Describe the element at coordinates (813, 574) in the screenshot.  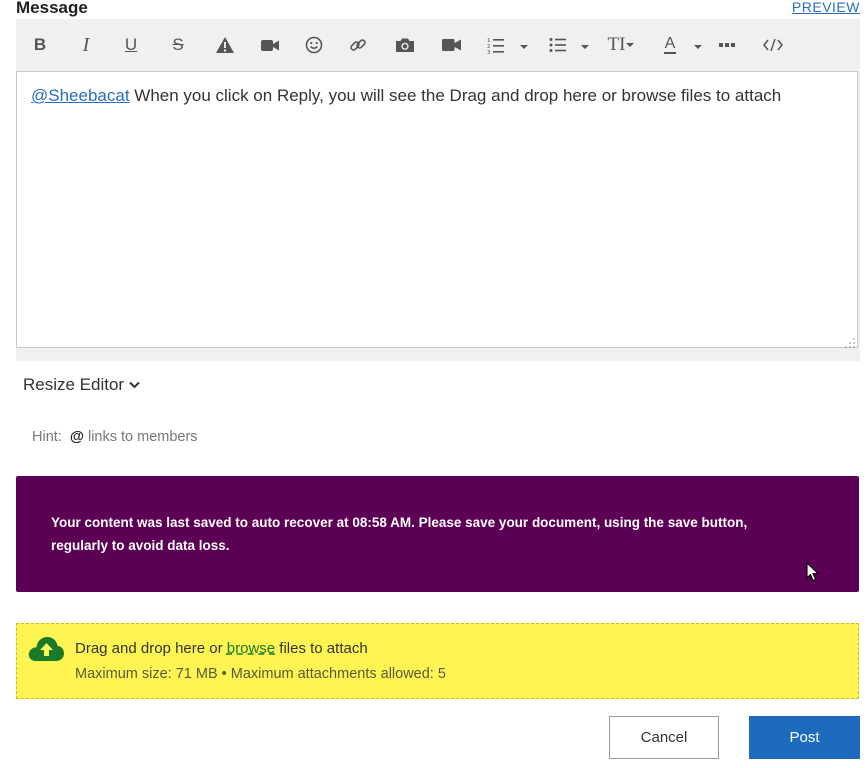
I see `mouse-pointer-icon` at that location.